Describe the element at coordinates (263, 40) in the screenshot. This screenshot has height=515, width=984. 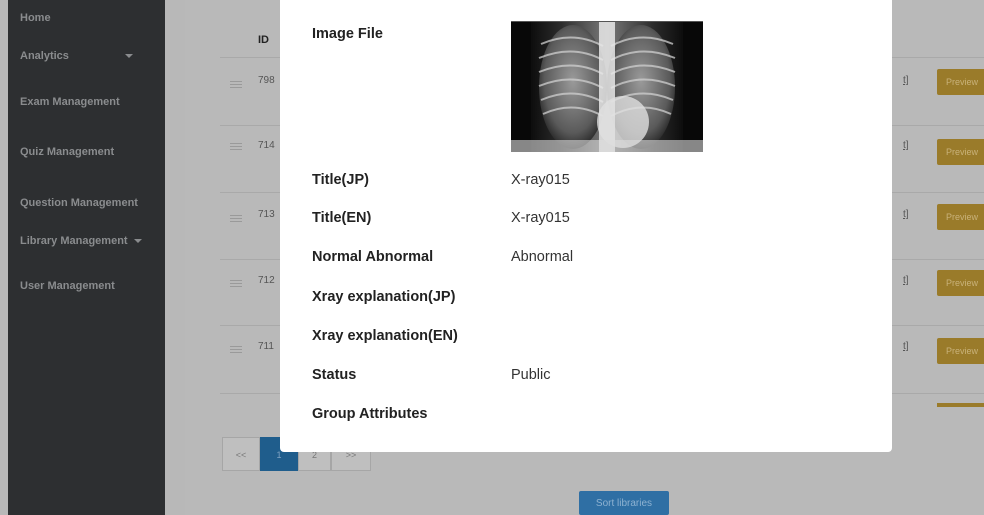
I see `column-header-id: ID` at that location.